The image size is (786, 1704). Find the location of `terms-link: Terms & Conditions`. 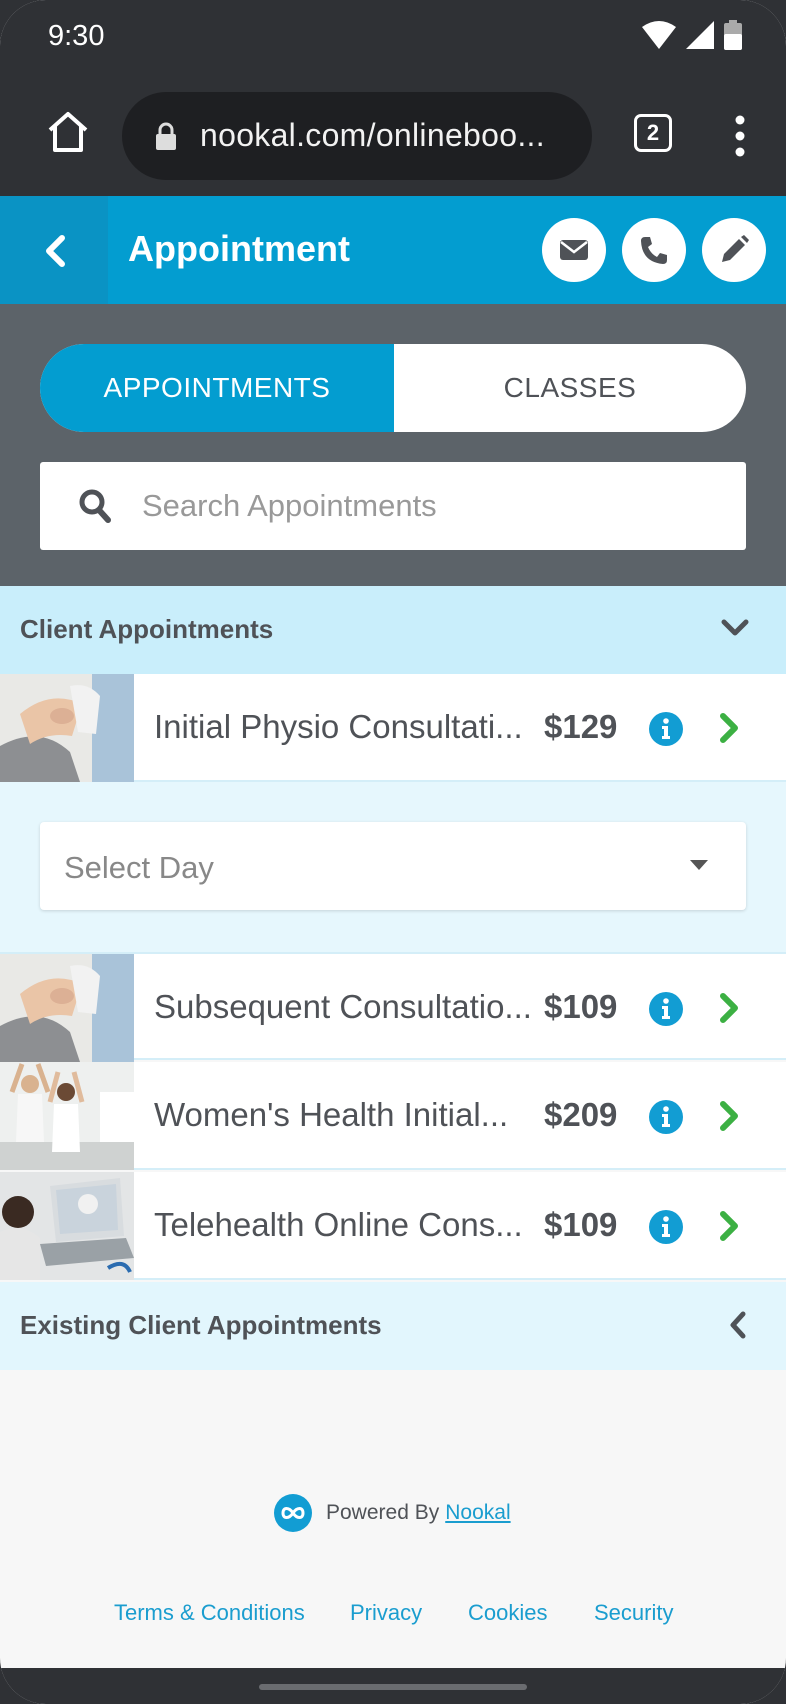

terms-link: Terms & Conditions is located at coordinates (209, 1613).